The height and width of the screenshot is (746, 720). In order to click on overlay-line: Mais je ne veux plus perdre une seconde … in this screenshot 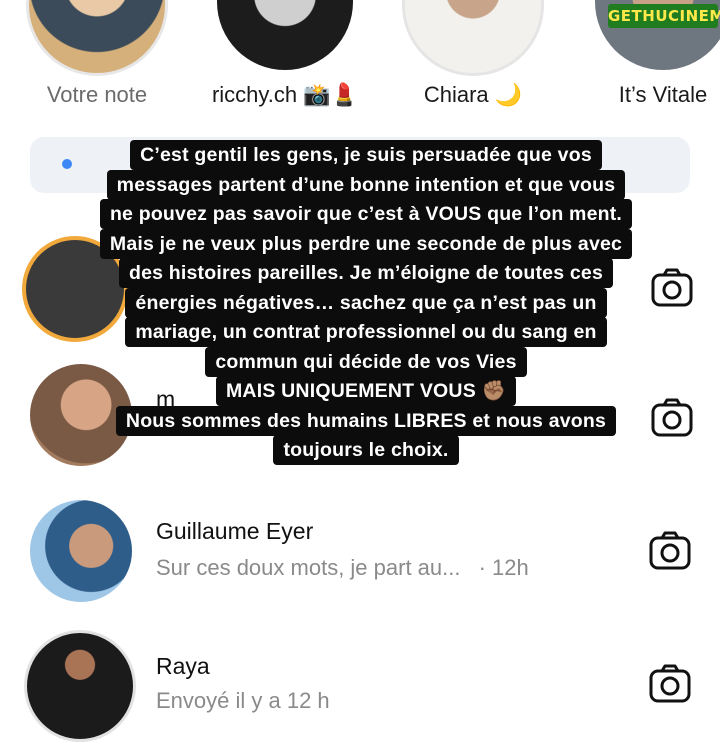, I will do `click(366, 243)`.